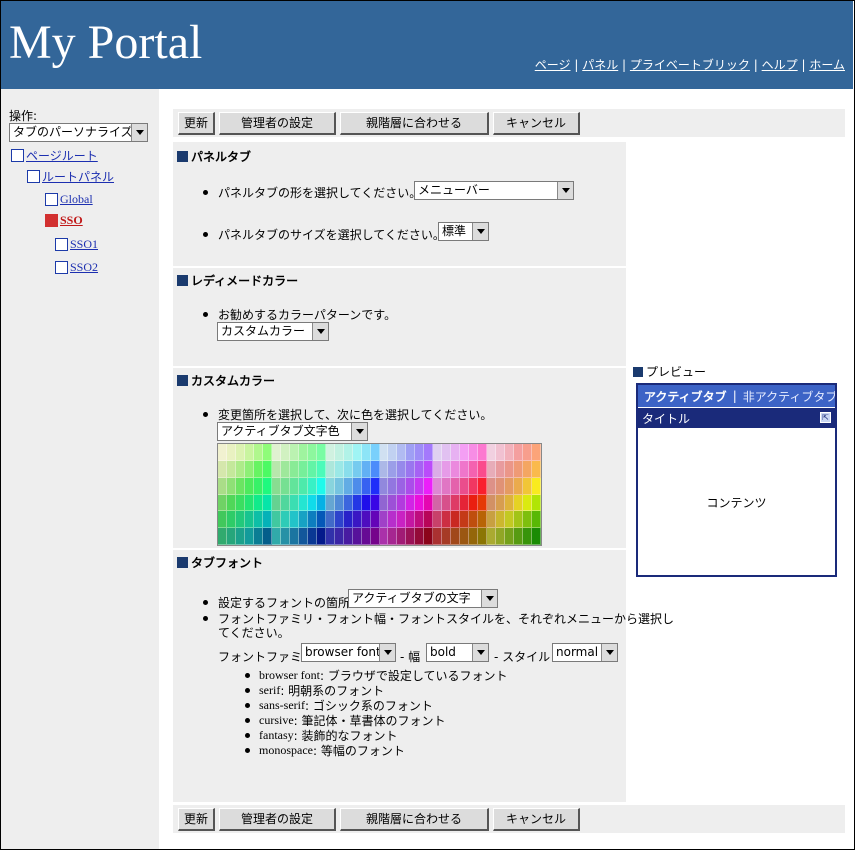 This screenshot has width=855, height=850. I want to click on preview-active-tab: アクティブタブ, so click(685, 396).